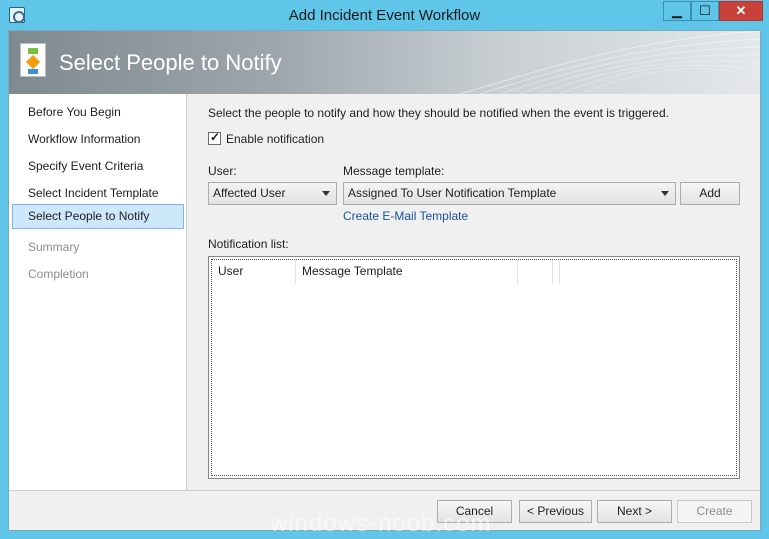  Describe the element at coordinates (54, 247) in the screenshot. I see `nav-item-summary: Summary` at that location.